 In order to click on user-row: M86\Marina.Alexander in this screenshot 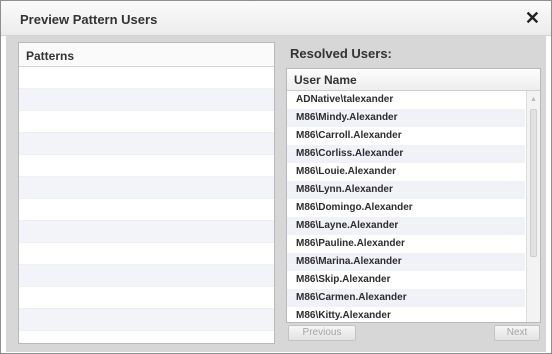, I will do `click(406, 262)`.